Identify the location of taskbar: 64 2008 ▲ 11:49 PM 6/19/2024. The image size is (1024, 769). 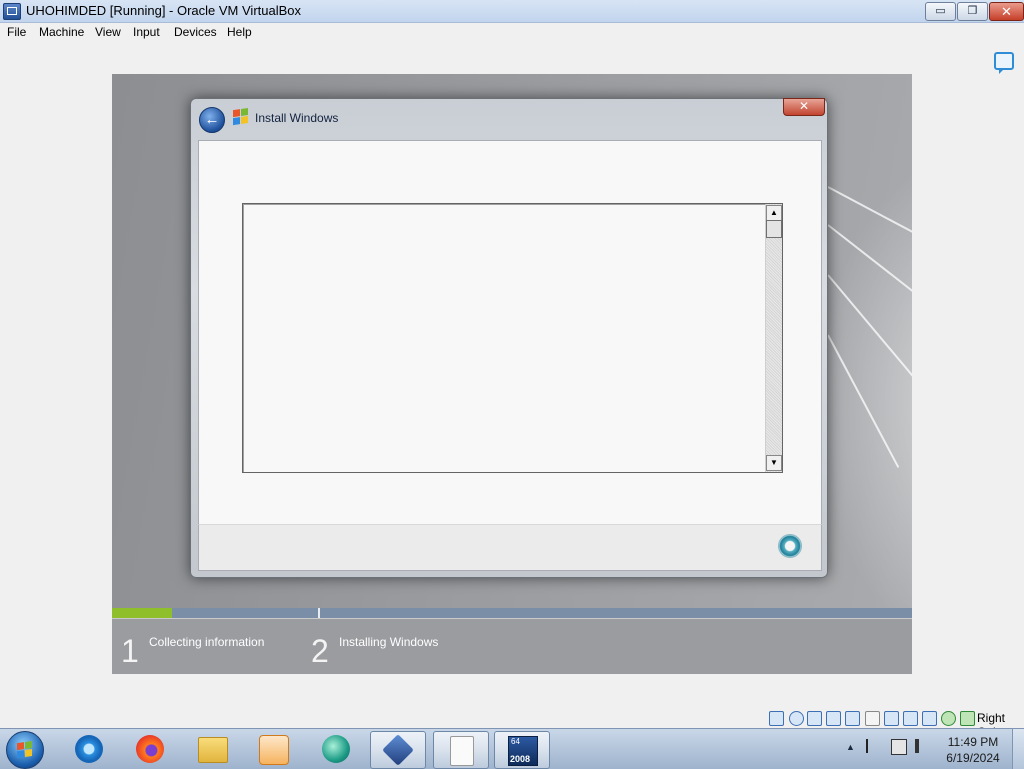
(512, 748).